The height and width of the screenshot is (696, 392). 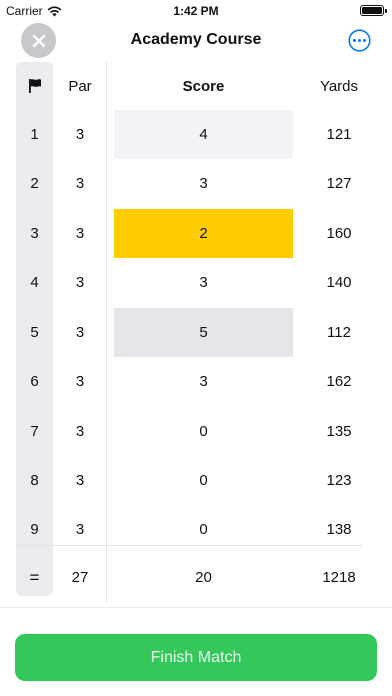 What do you see at coordinates (339, 529) in the screenshot?
I see `hole-yards: 138` at bounding box center [339, 529].